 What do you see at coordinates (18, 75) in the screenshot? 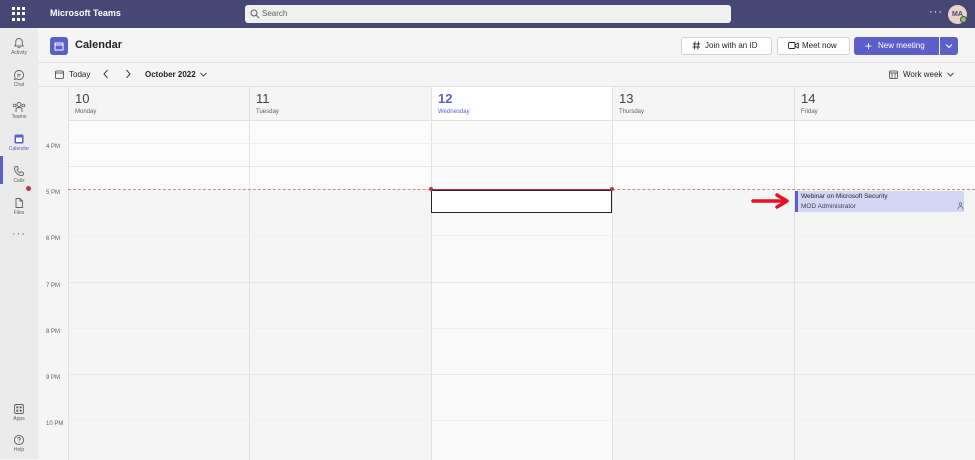
I see `chat-icon` at bounding box center [18, 75].